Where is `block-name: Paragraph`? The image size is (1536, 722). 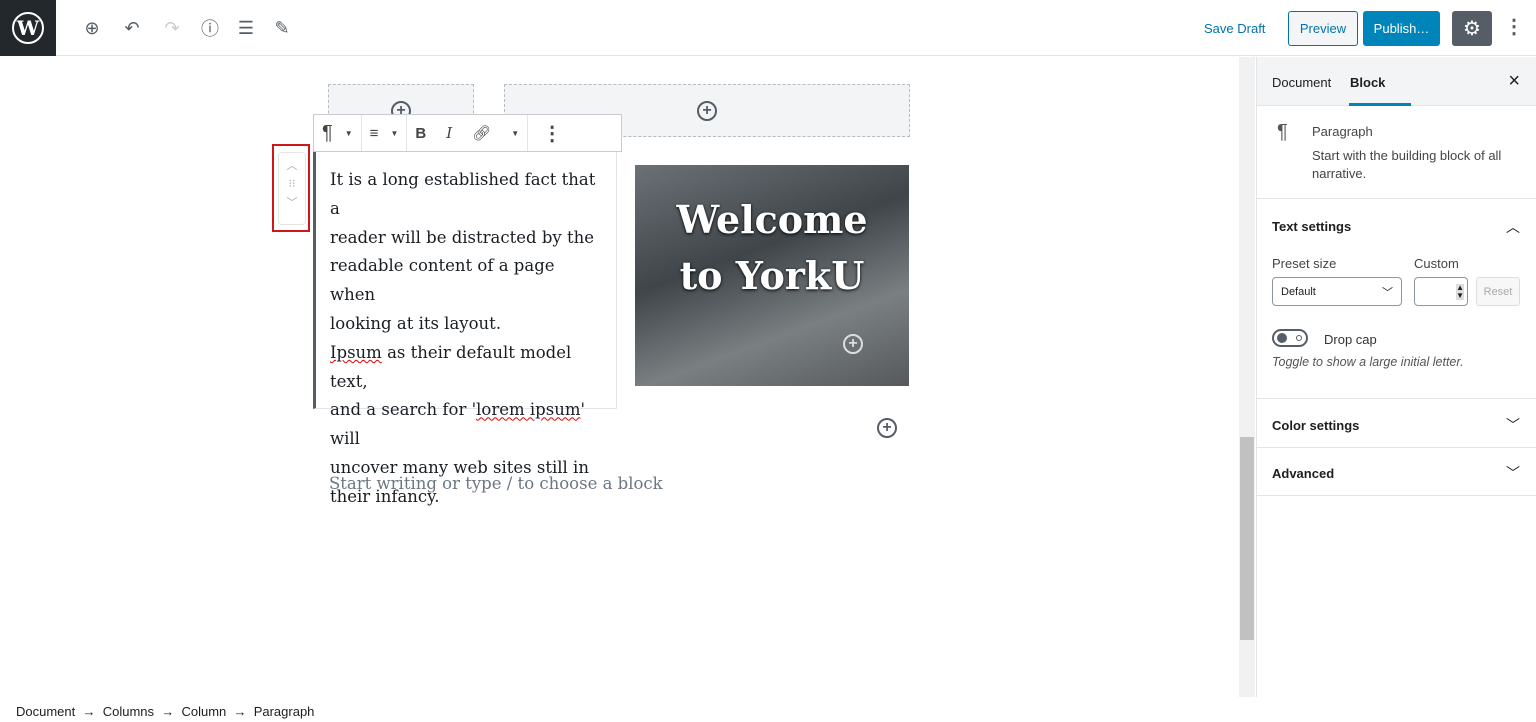 block-name: Paragraph is located at coordinates (1342, 131).